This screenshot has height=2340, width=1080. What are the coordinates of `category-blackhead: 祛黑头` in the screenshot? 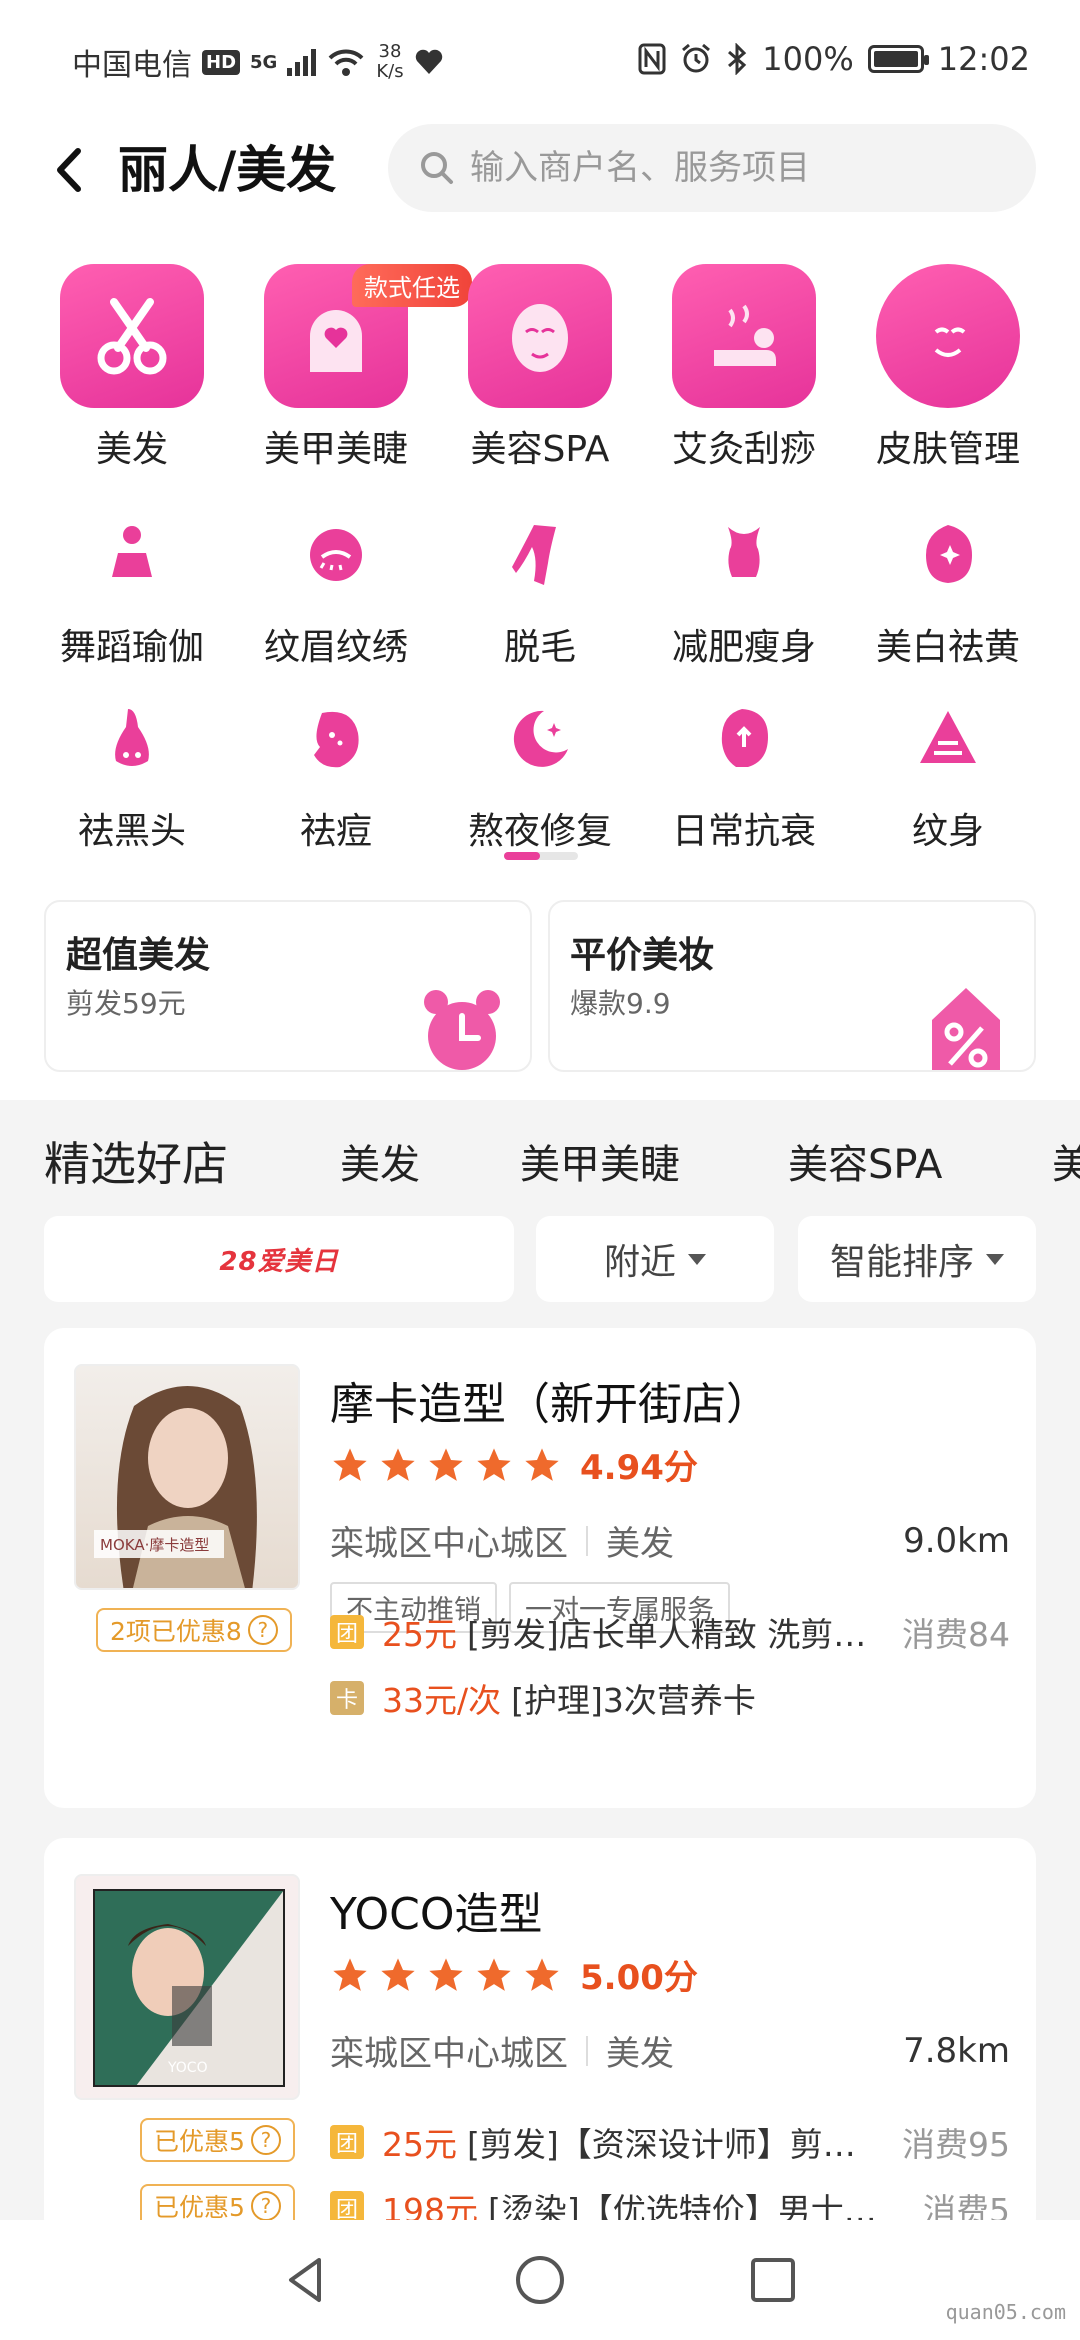 It's located at (132, 774).